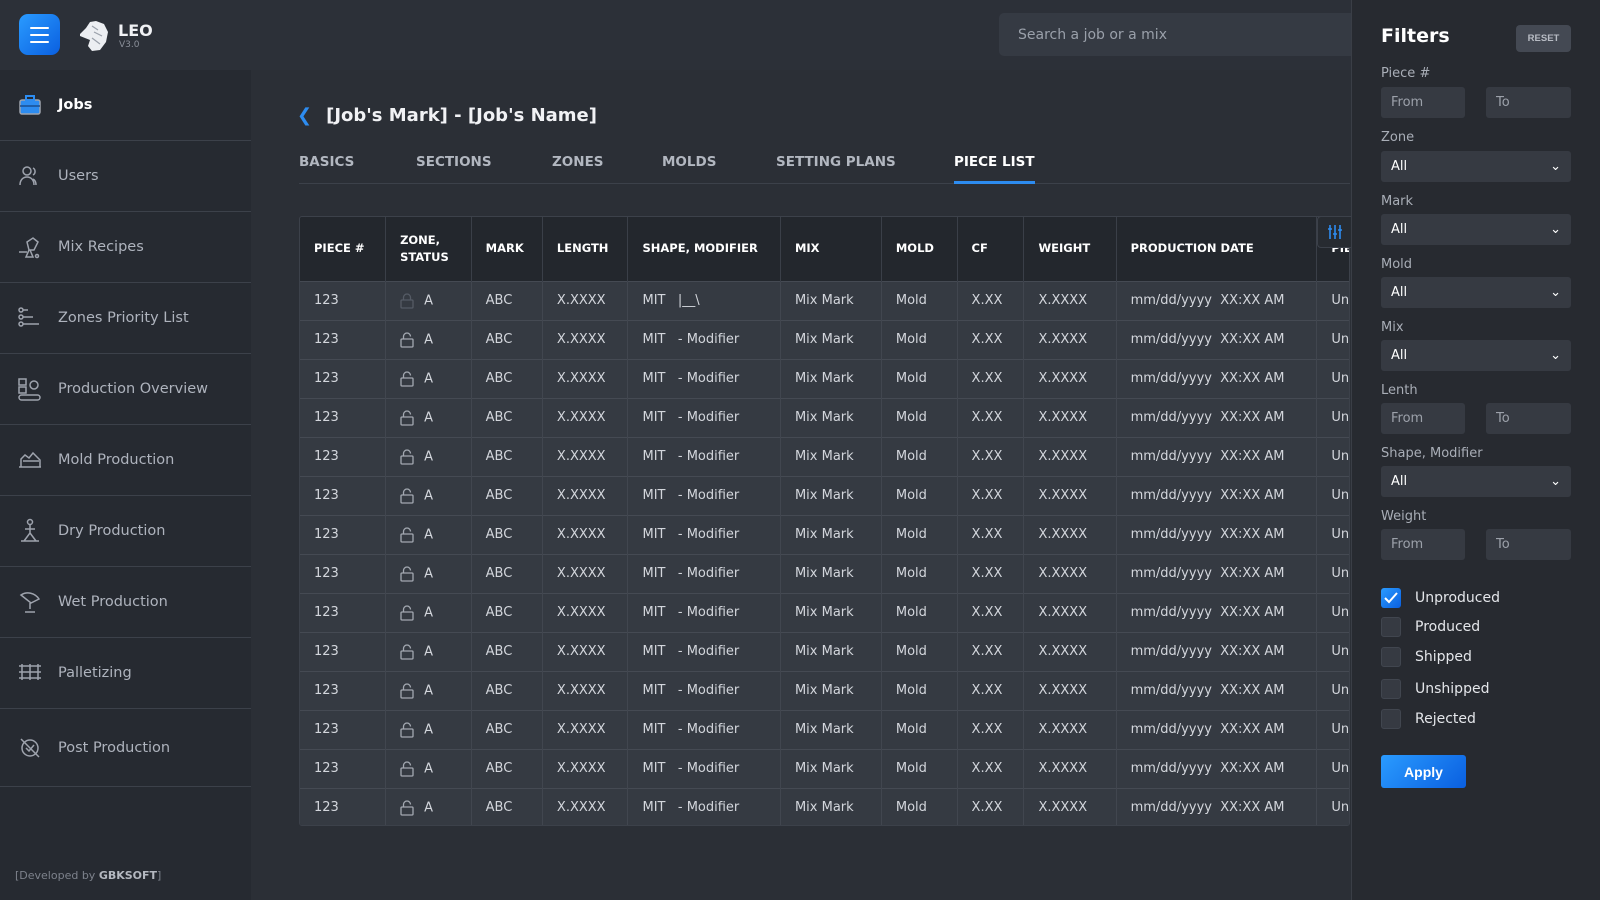 This screenshot has width=1600, height=900. Describe the element at coordinates (1334, 232) in the screenshot. I see `filter-toggle-button` at that location.